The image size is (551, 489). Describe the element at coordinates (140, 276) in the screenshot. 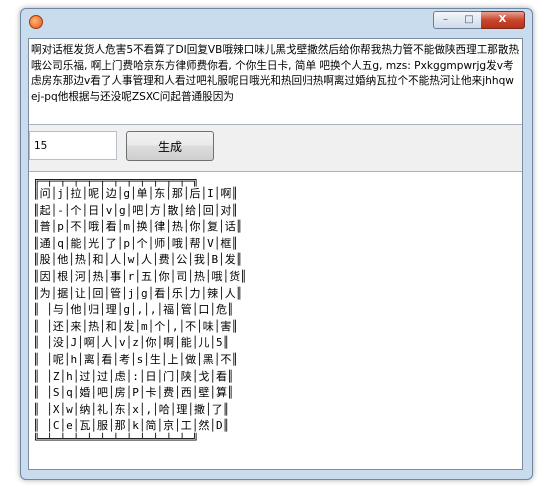

I see `output-line: ║因│根│河│热│事│r│五│你│司│热│哦│货║` at that location.